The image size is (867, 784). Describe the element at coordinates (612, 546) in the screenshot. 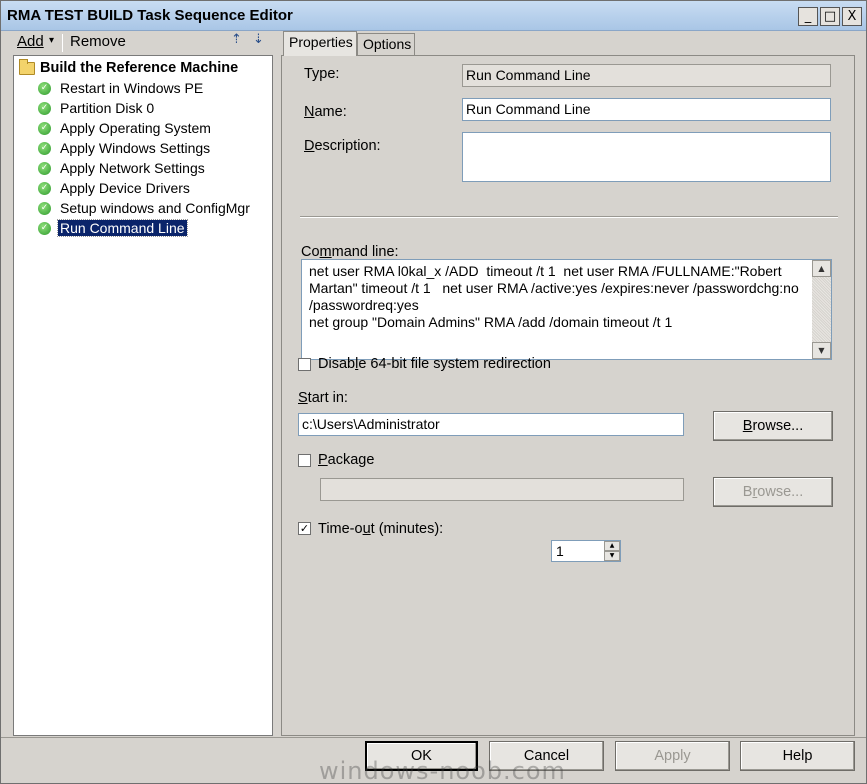

I see `spin-up-arrow-icon: ▲` at that location.